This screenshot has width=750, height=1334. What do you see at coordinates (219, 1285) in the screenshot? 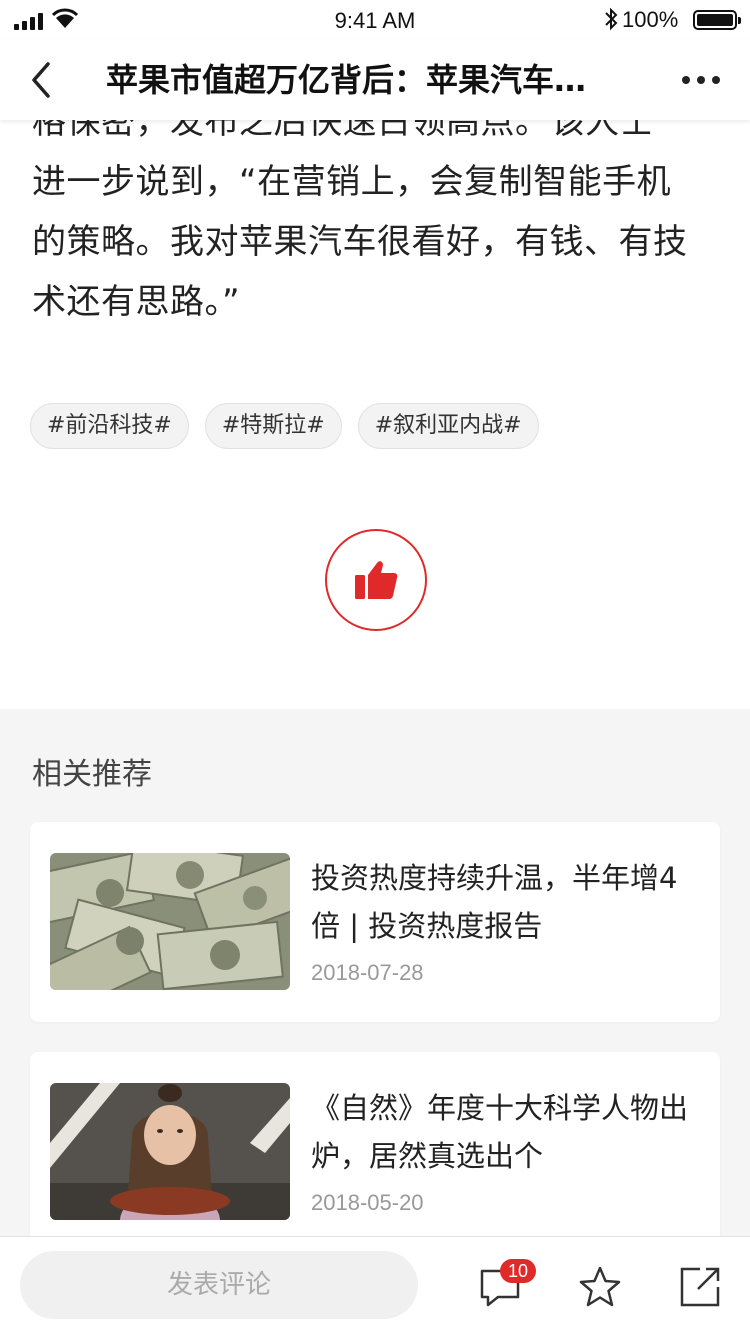
I see `comment-input: 发表评论` at bounding box center [219, 1285].